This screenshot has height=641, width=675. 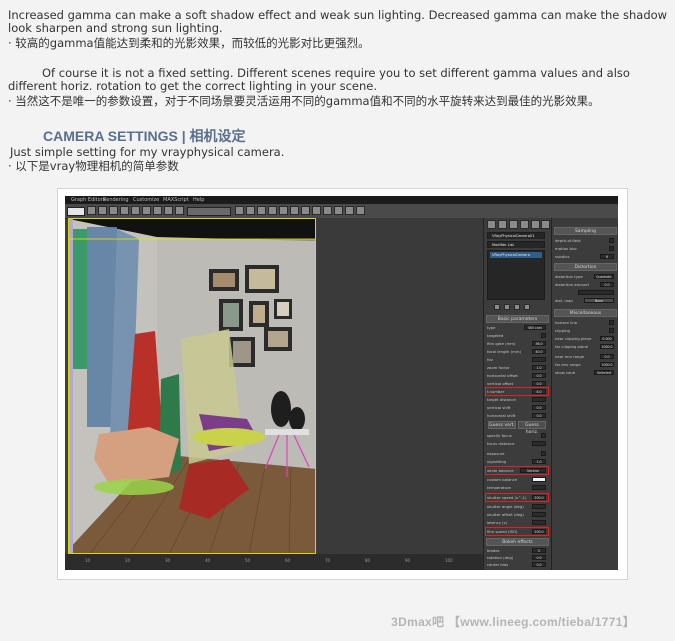 What do you see at coordinates (586, 372) in the screenshot?
I see `param-show-cone: show cone Selected` at bounding box center [586, 372].